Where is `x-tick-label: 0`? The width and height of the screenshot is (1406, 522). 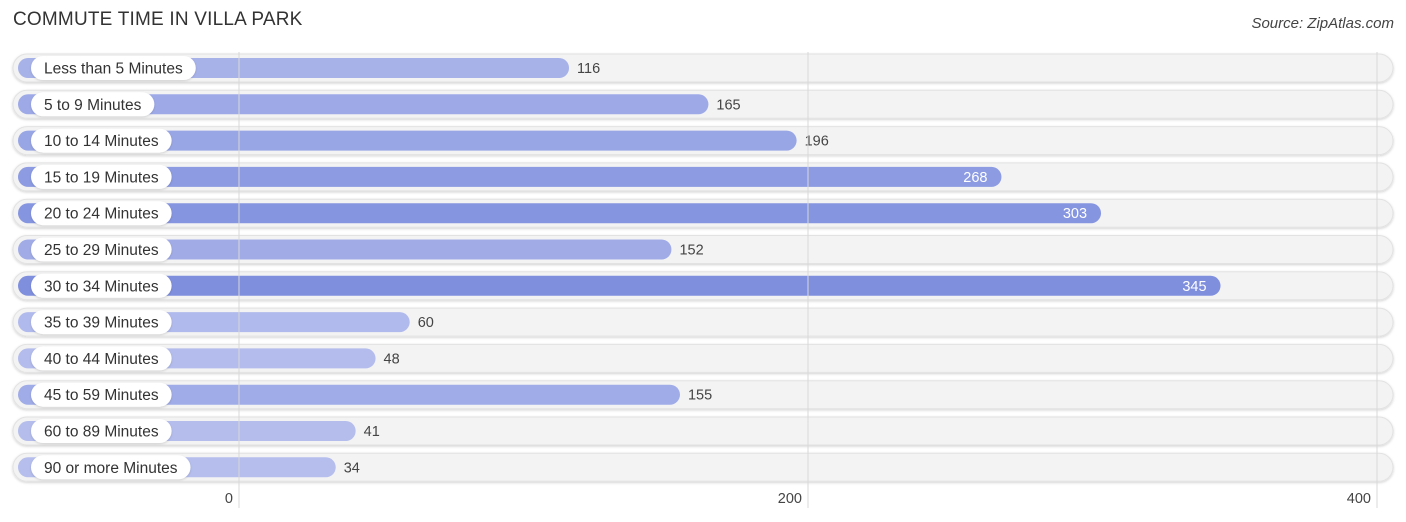
x-tick-label: 0 is located at coordinates (229, 499).